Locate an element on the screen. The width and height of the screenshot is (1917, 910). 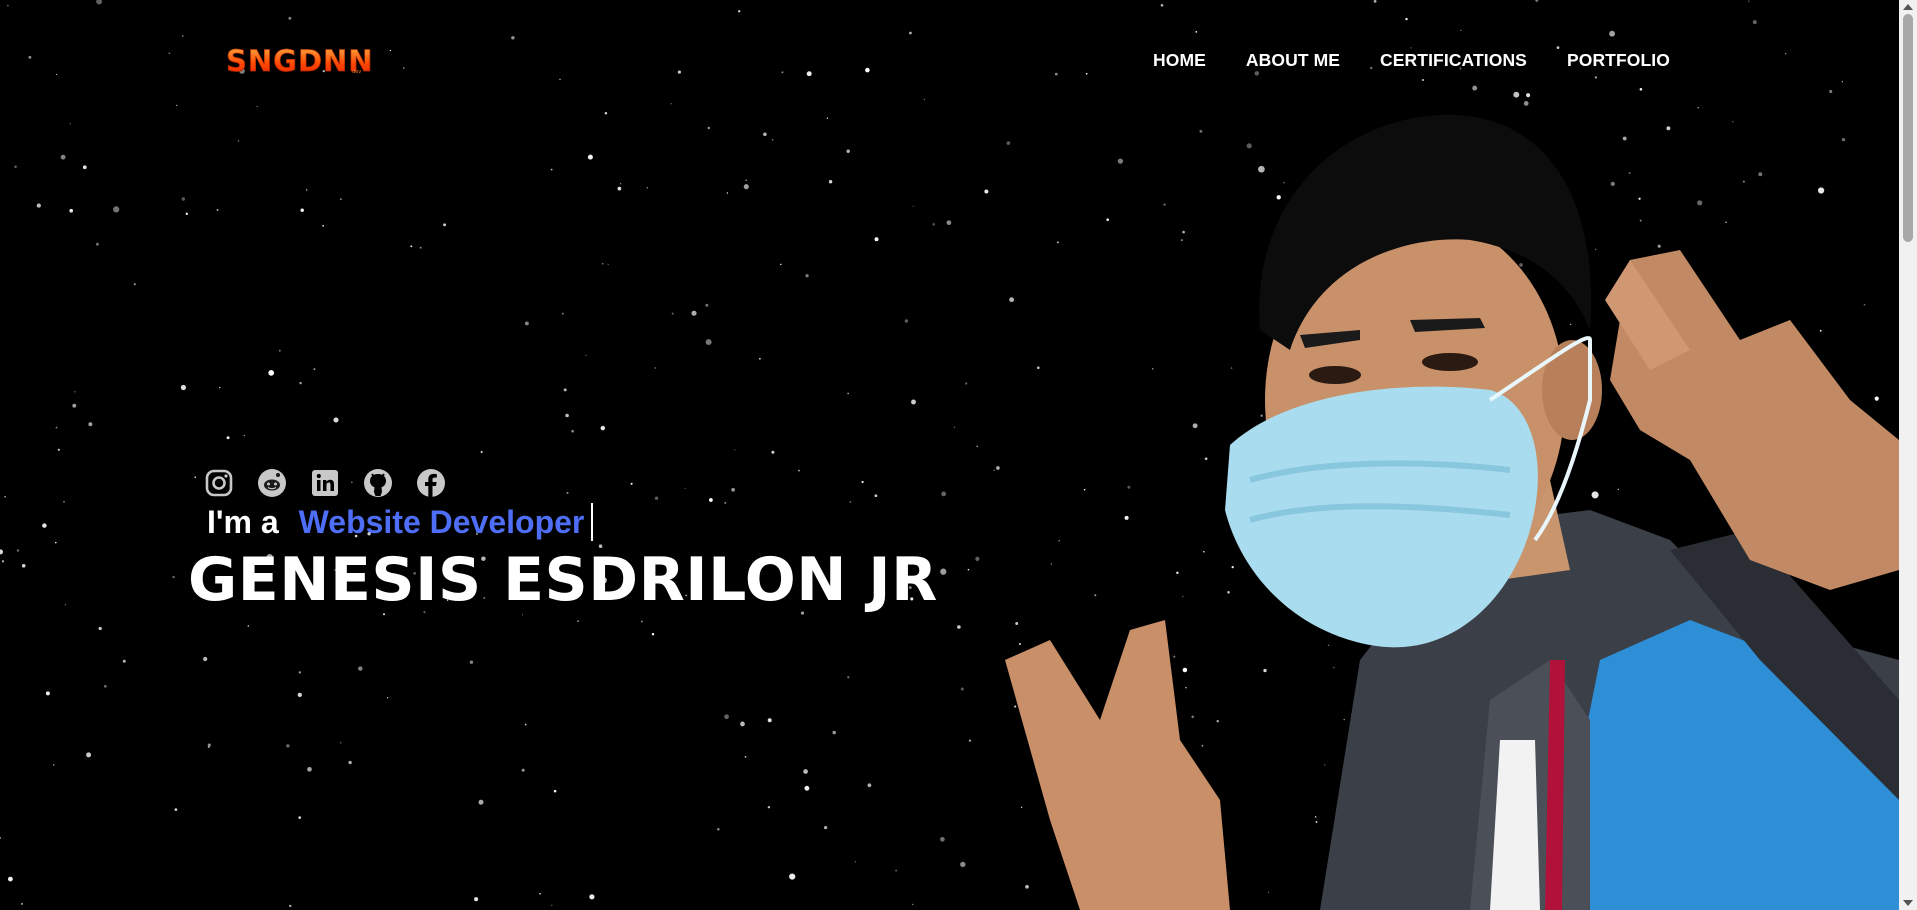
typed-role: Website Developer is located at coordinates (441, 521).